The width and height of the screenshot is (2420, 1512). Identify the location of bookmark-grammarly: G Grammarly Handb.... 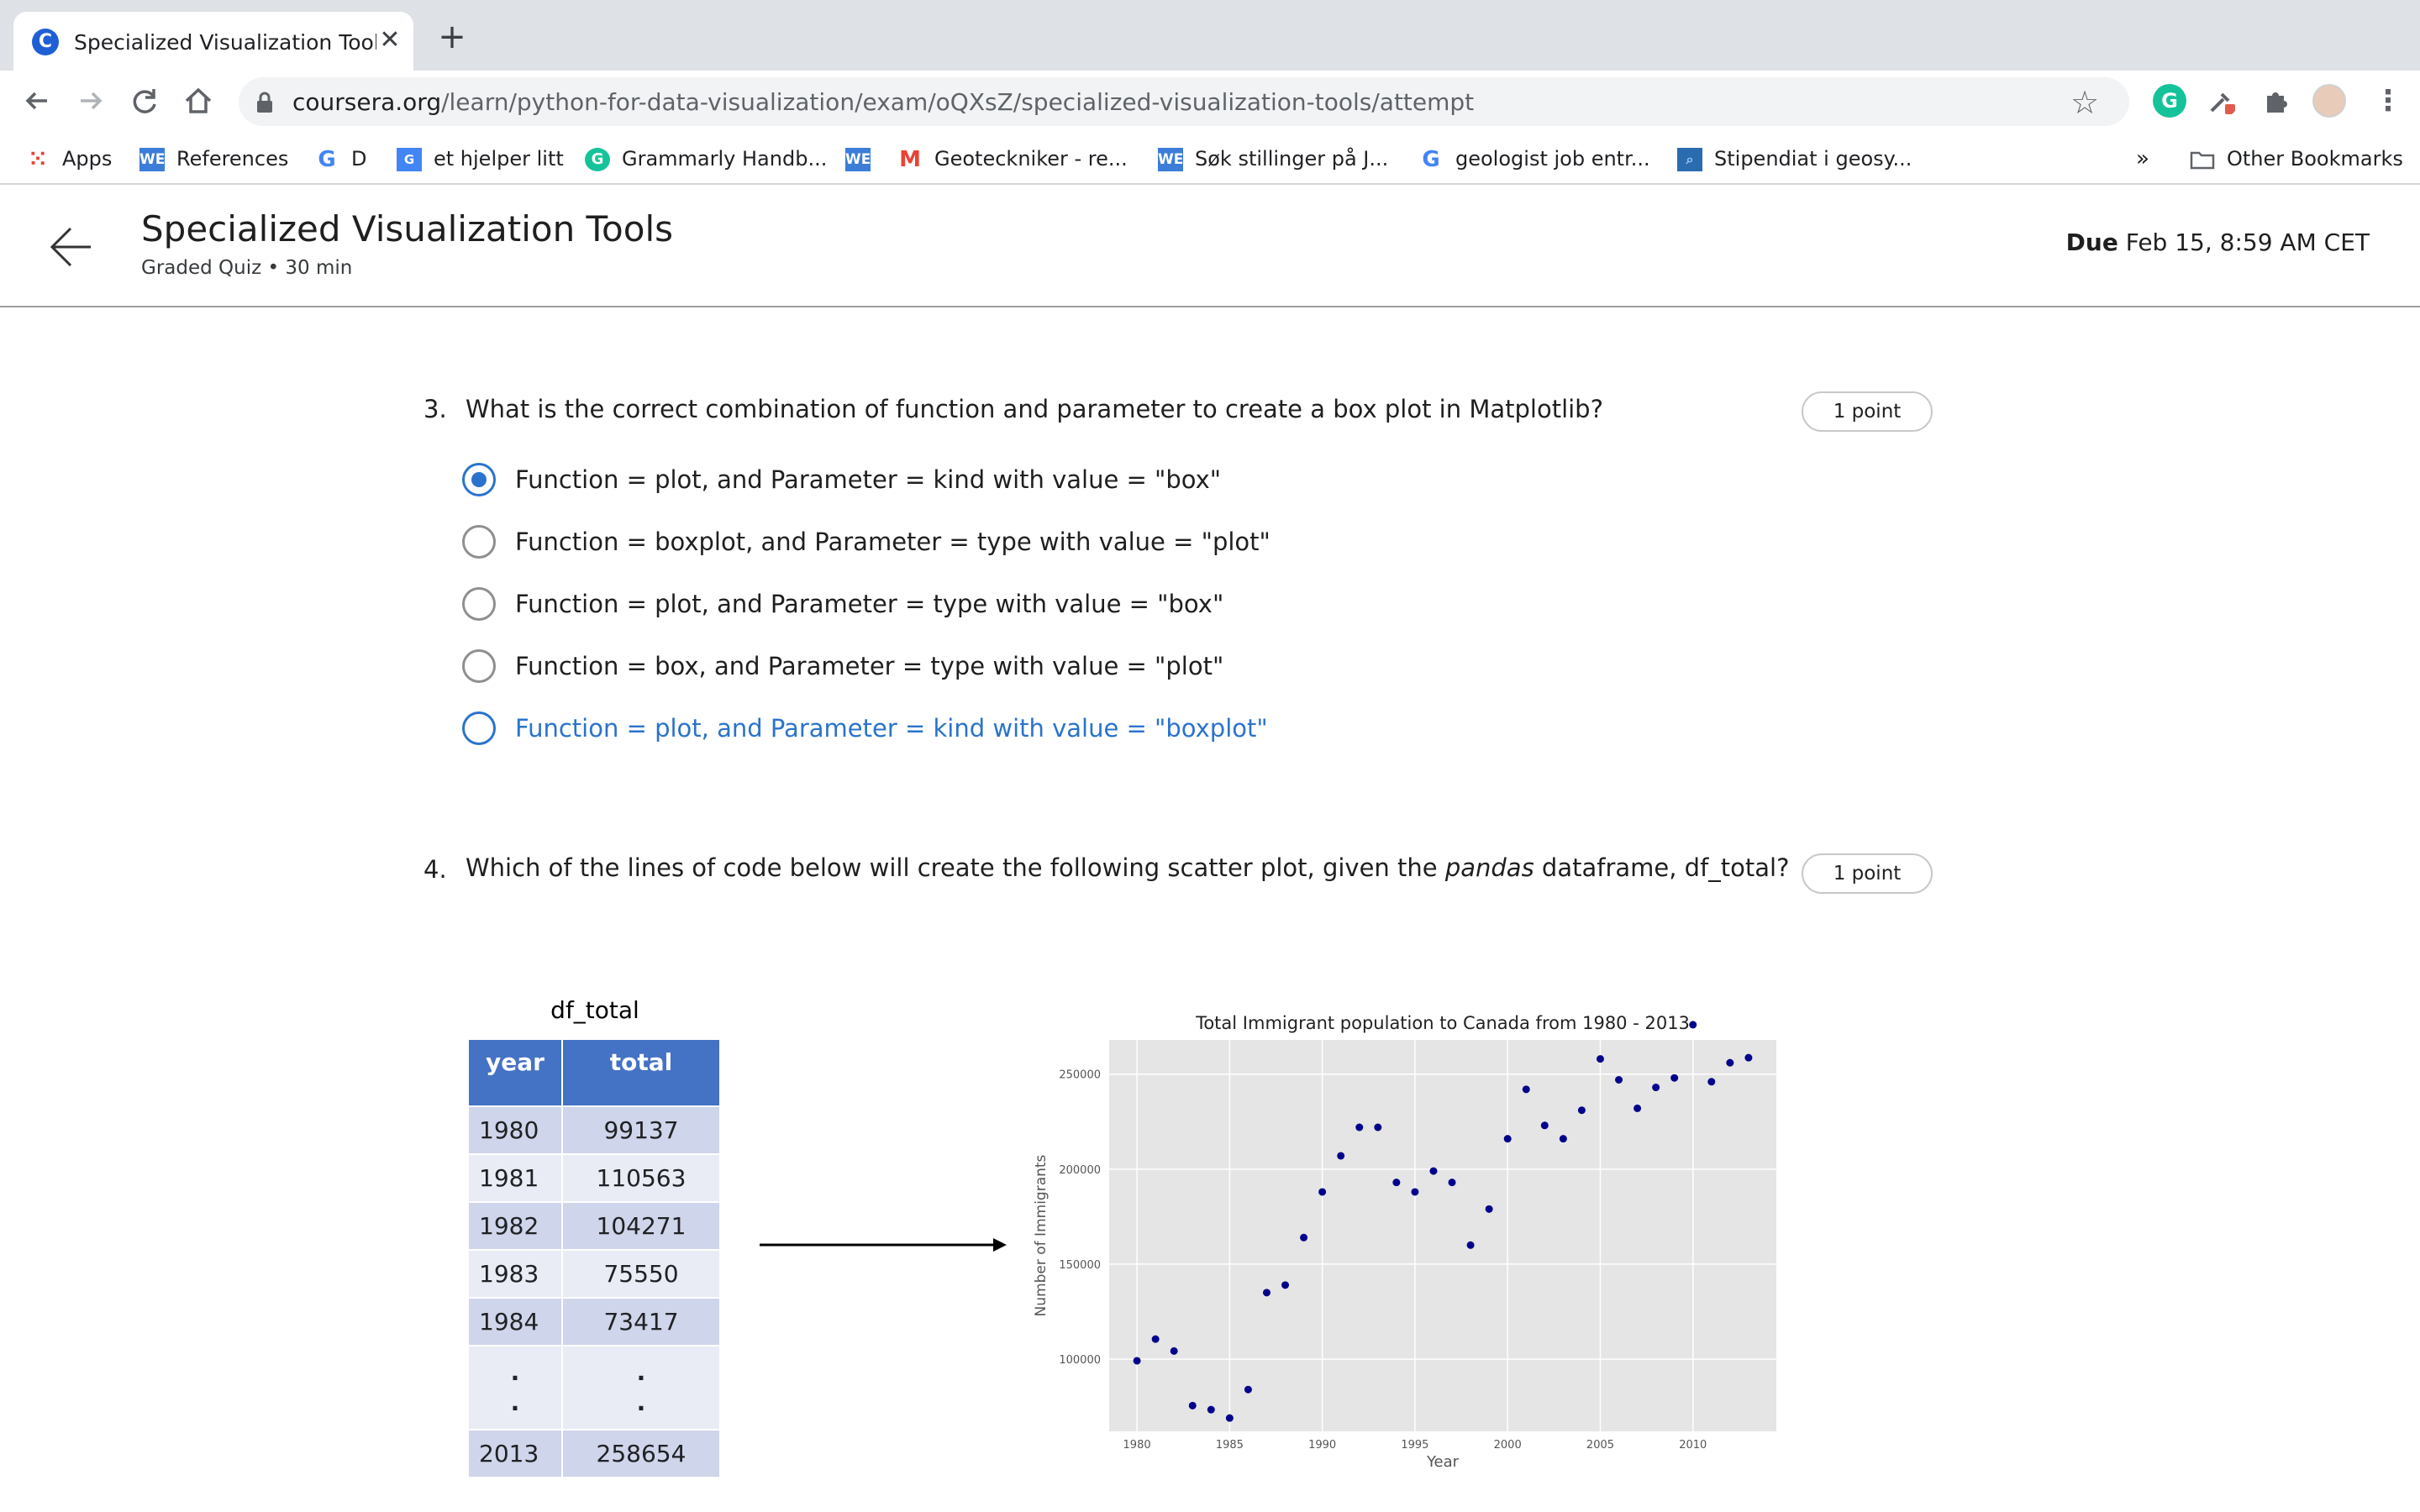
(706, 158).